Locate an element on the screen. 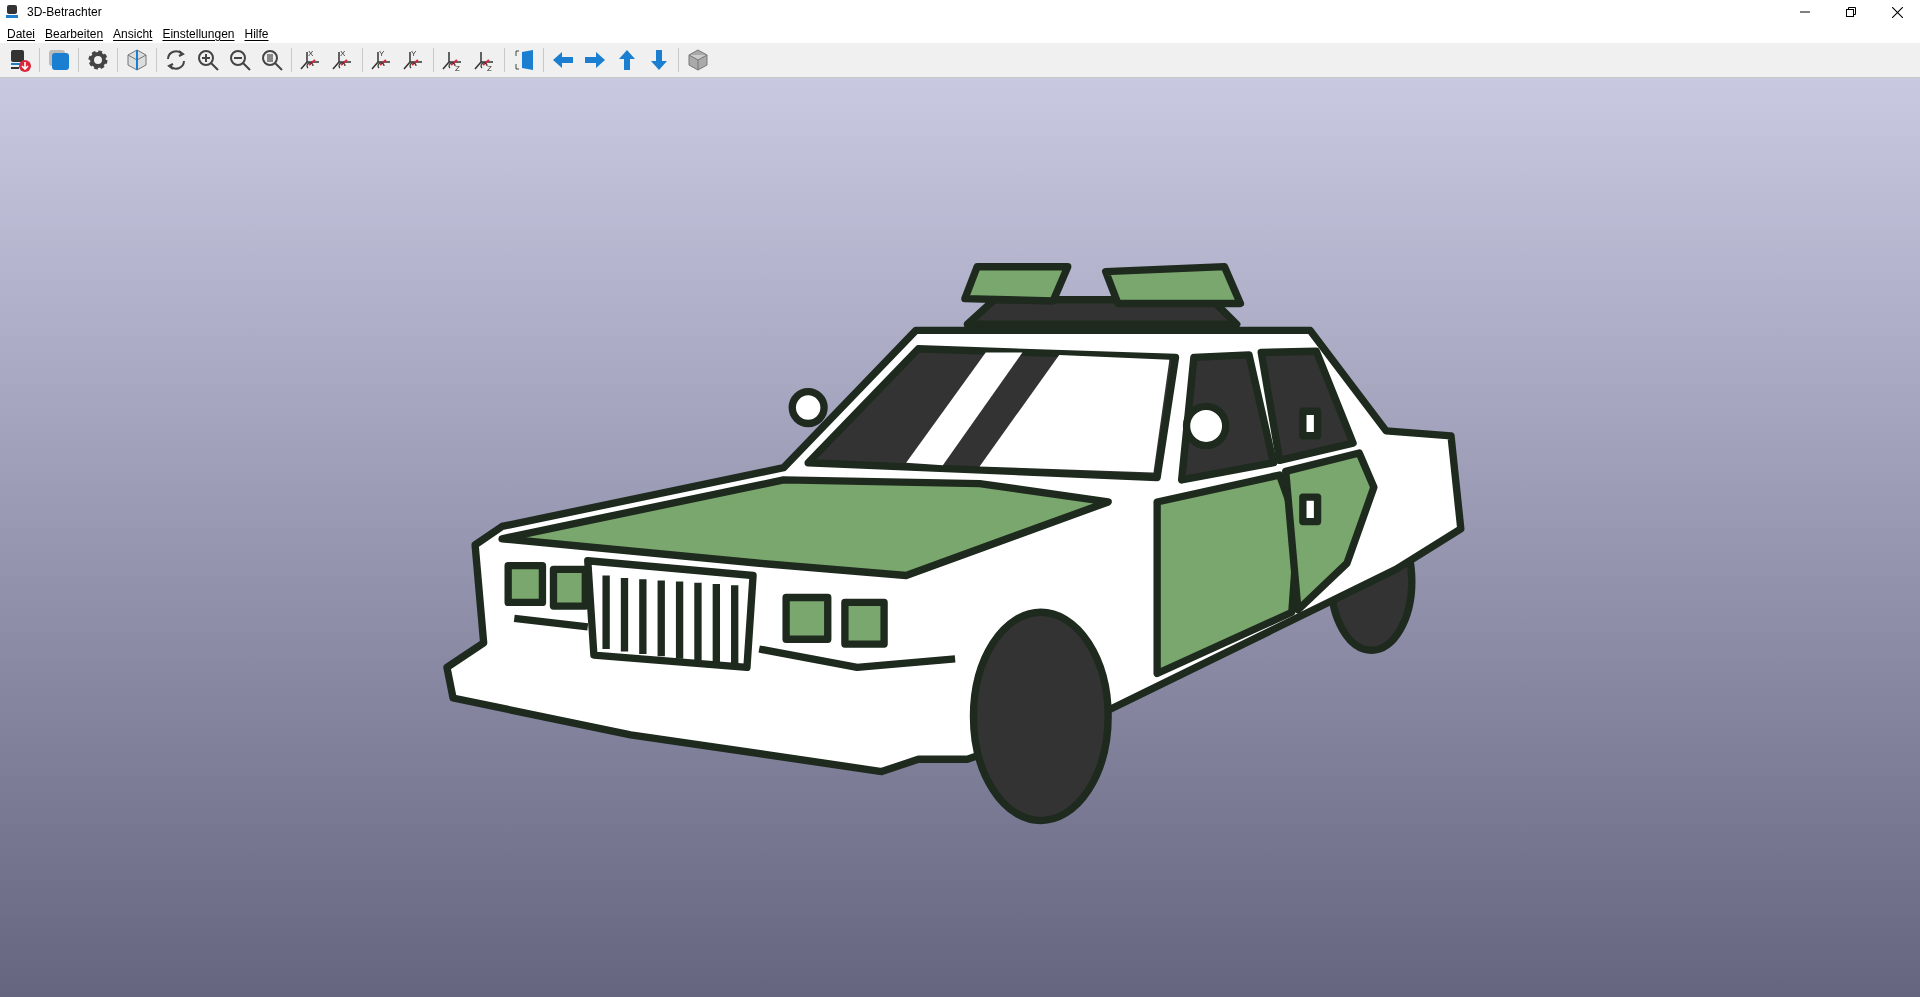 The image size is (1920, 997). export-icon is located at coordinates (20, 60).